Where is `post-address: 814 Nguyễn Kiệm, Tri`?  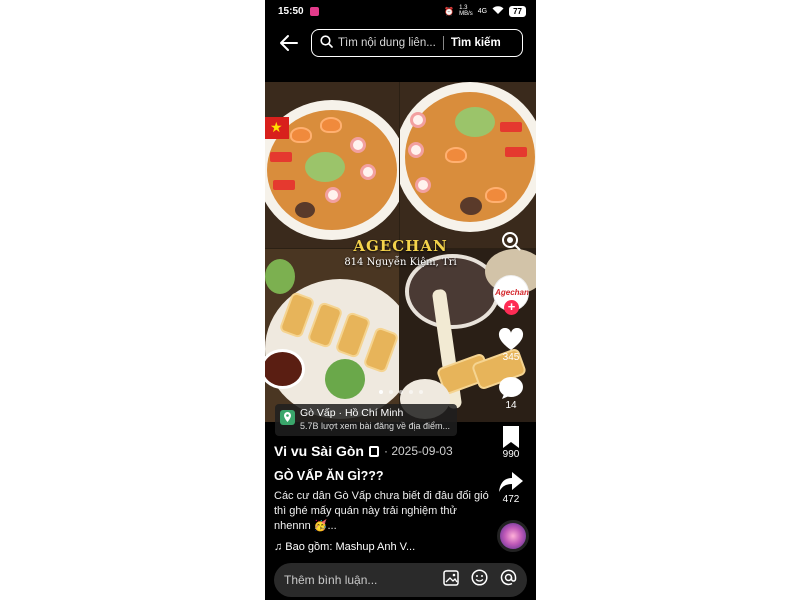 post-address: 814 Nguyễn Kiệm, Tri is located at coordinates (400, 262).